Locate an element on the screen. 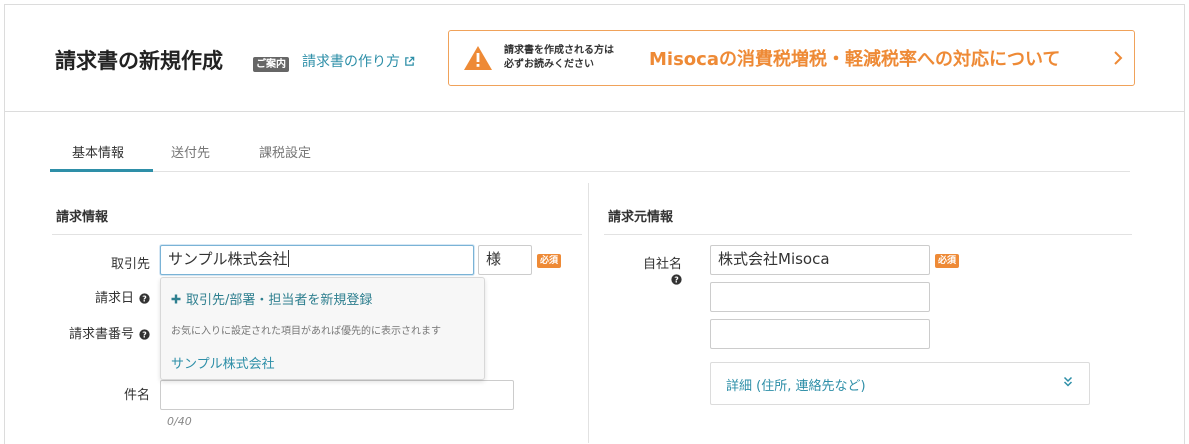  chevron-right-icon is located at coordinates (1118, 58).